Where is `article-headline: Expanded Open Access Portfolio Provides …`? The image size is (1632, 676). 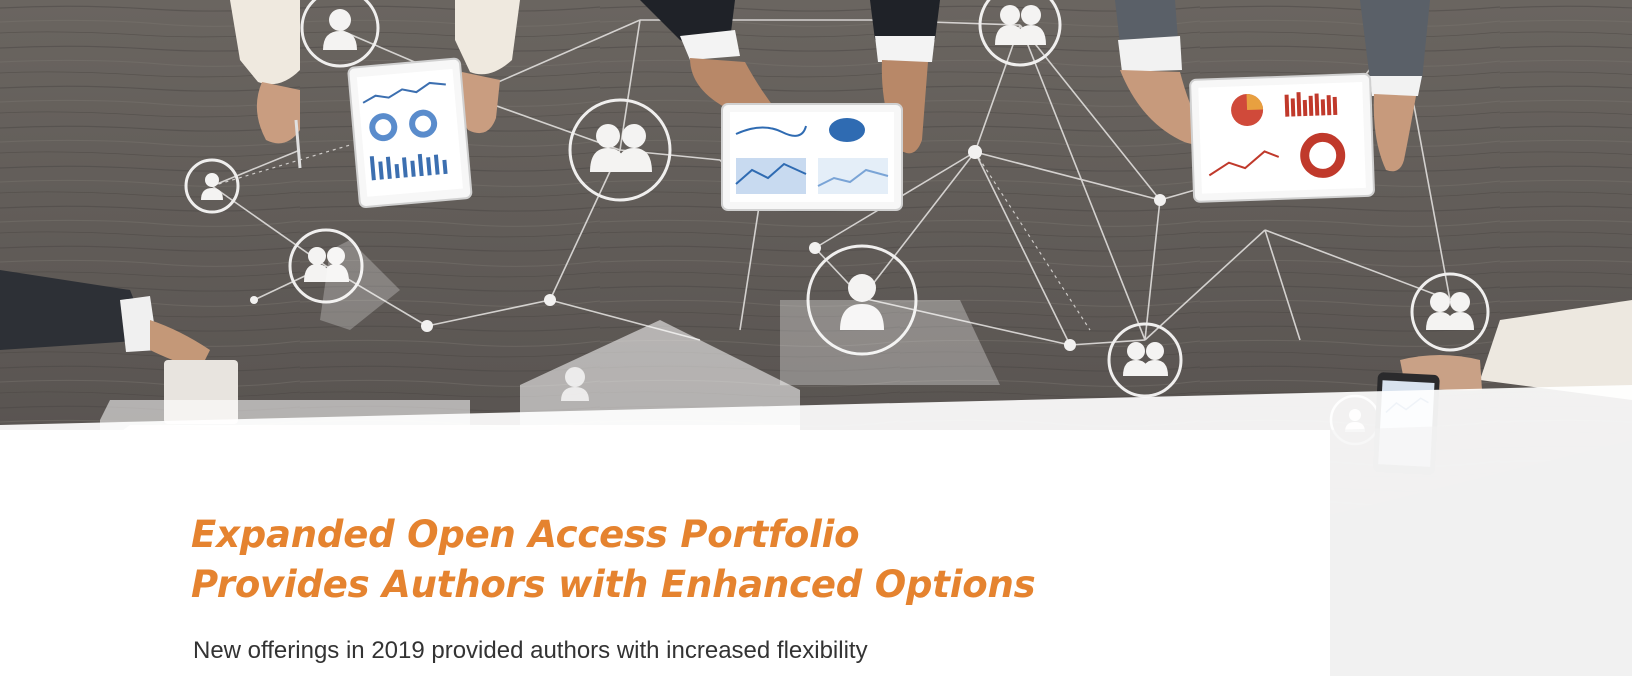
article-headline: Expanded Open Access Portfolio Provides … is located at coordinates (691, 560).